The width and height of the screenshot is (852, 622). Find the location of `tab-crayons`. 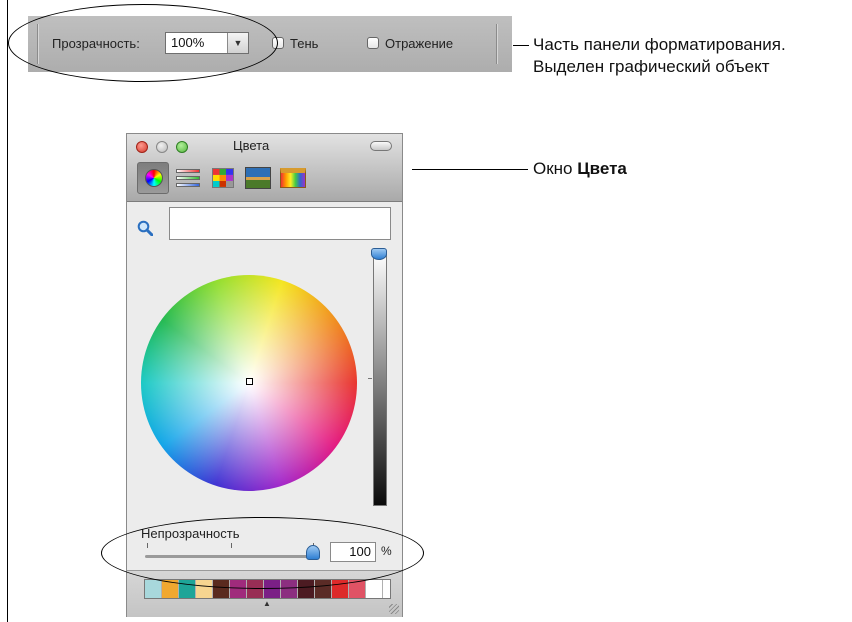

tab-crayons is located at coordinates (293, 178).